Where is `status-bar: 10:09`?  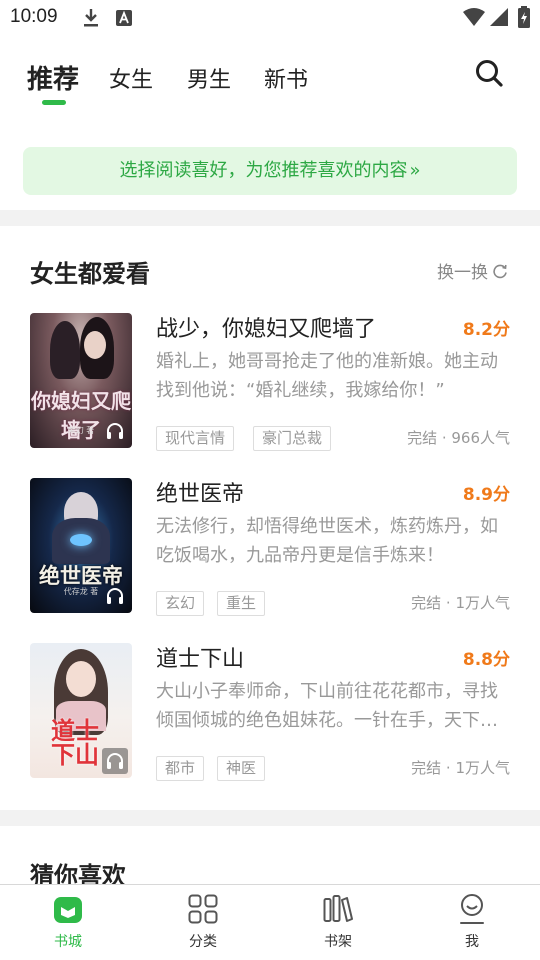 status-bar: 10:09 is located at coordinates (270, 18).